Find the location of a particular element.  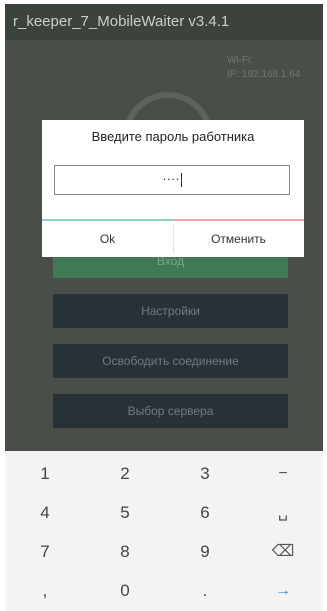

key-3: 3 is located at coordinates (205, 474).